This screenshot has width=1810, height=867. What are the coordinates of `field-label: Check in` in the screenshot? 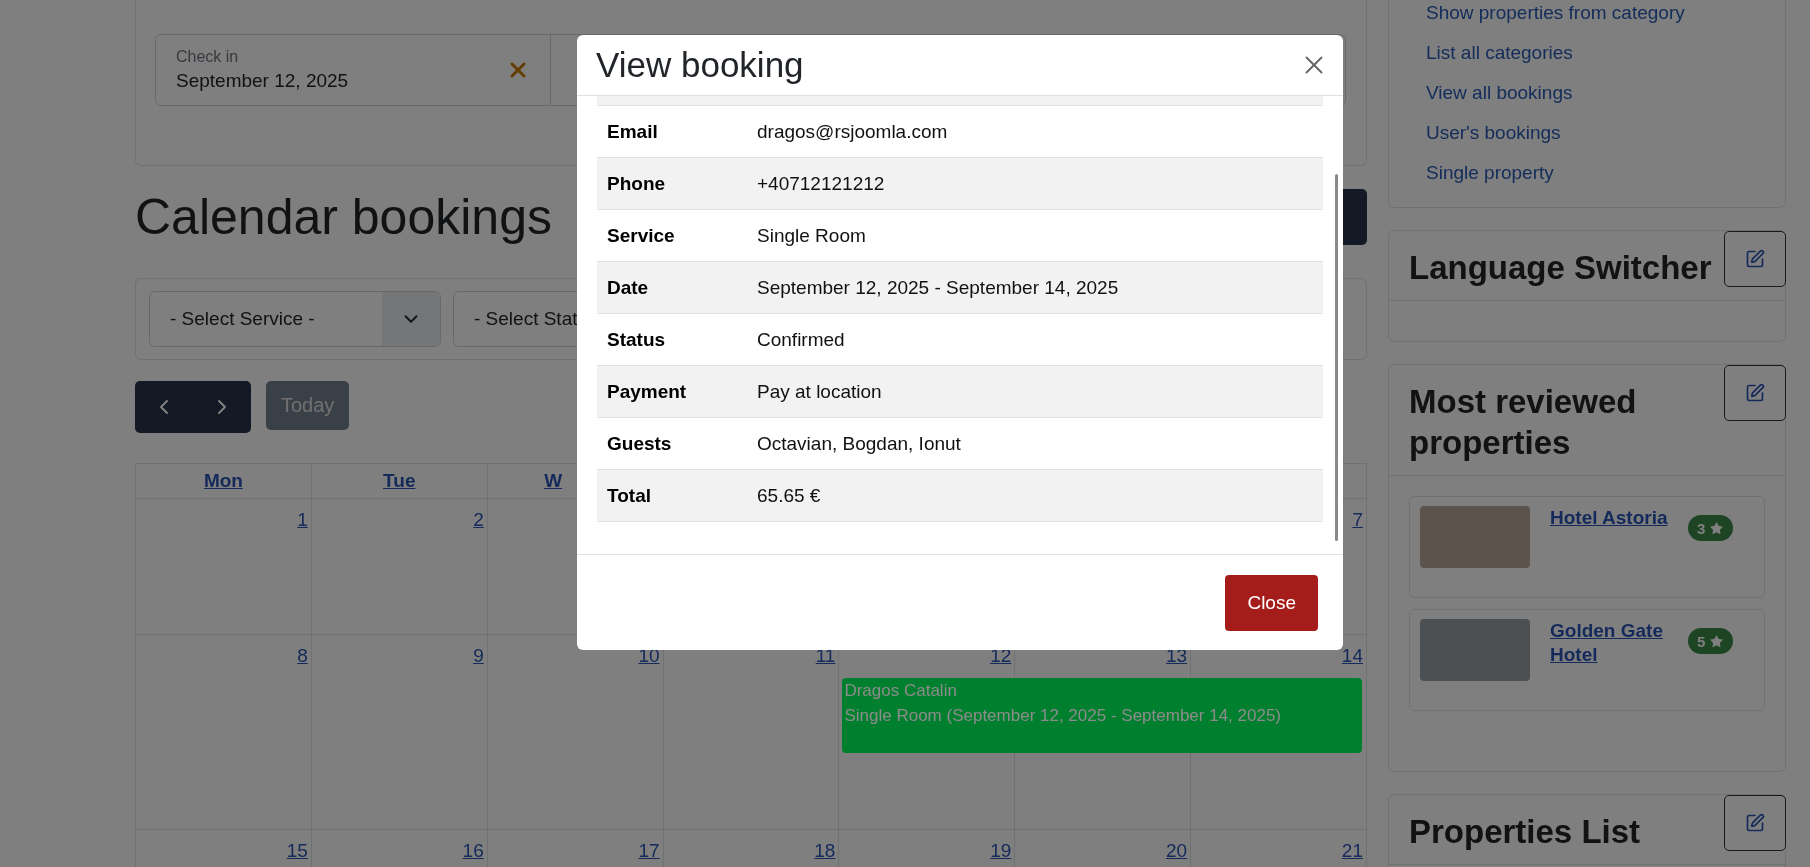 It's located at (208, 57).